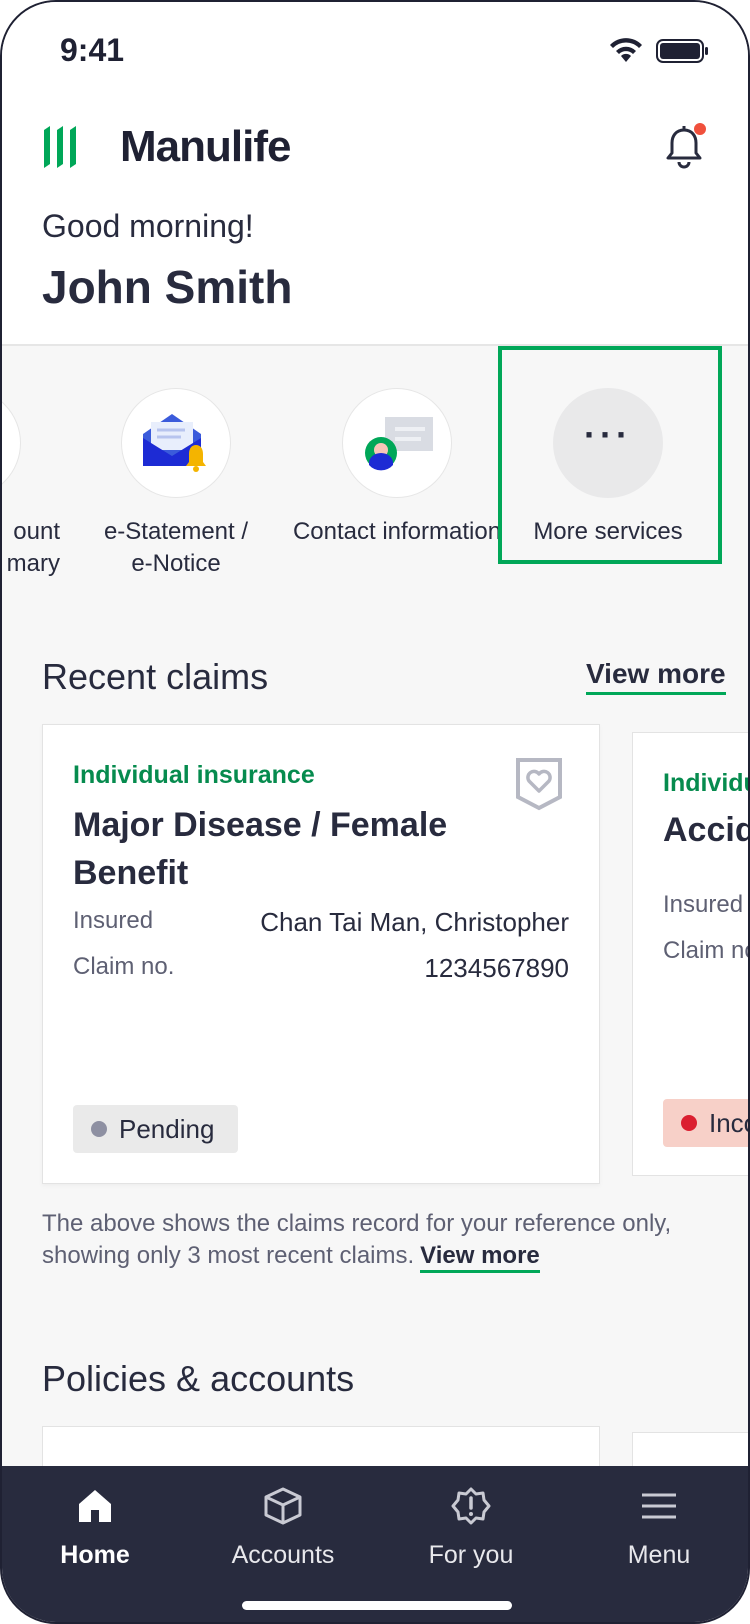 This screenshot has height=1624, width=750. I want to click on service-label-line2: e-Notice, so click(176, 563).